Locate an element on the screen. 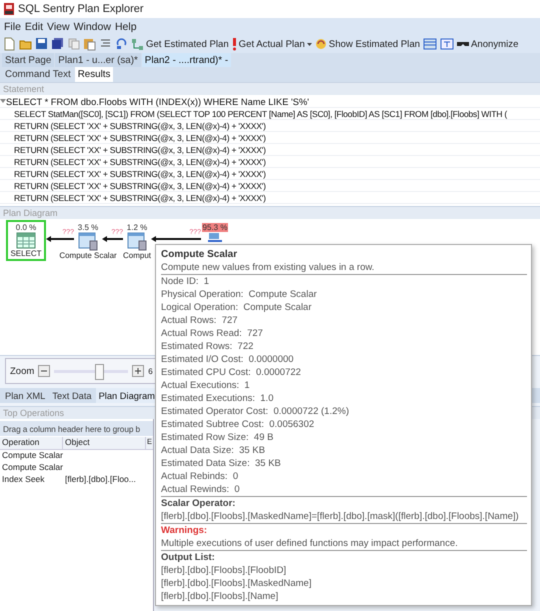 The height and width of the screenshot is (611, 540). property-row: Logical Operation: Compute Scalar is located at coordinates (236, 307).